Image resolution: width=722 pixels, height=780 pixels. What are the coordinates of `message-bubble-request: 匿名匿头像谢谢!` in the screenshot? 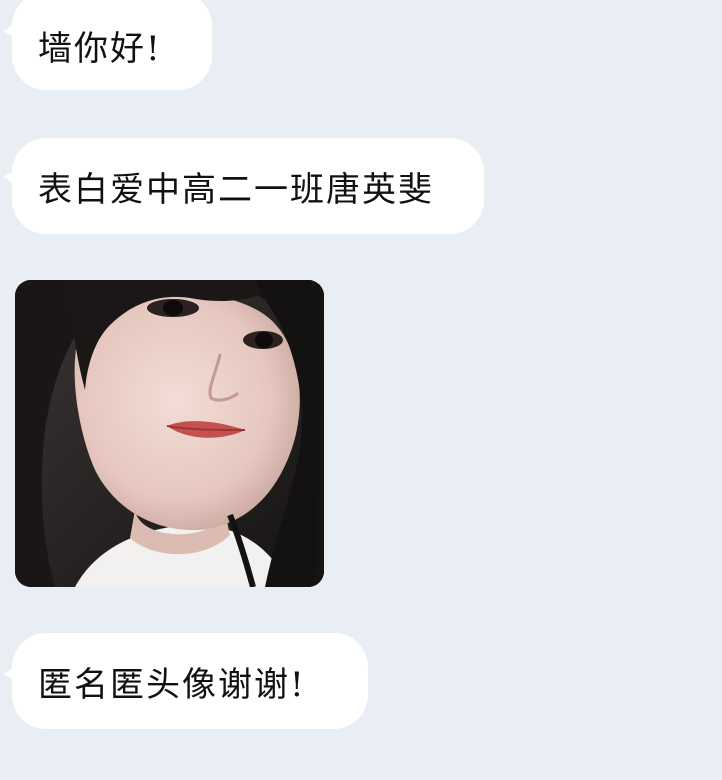 It's located at (185, 681).